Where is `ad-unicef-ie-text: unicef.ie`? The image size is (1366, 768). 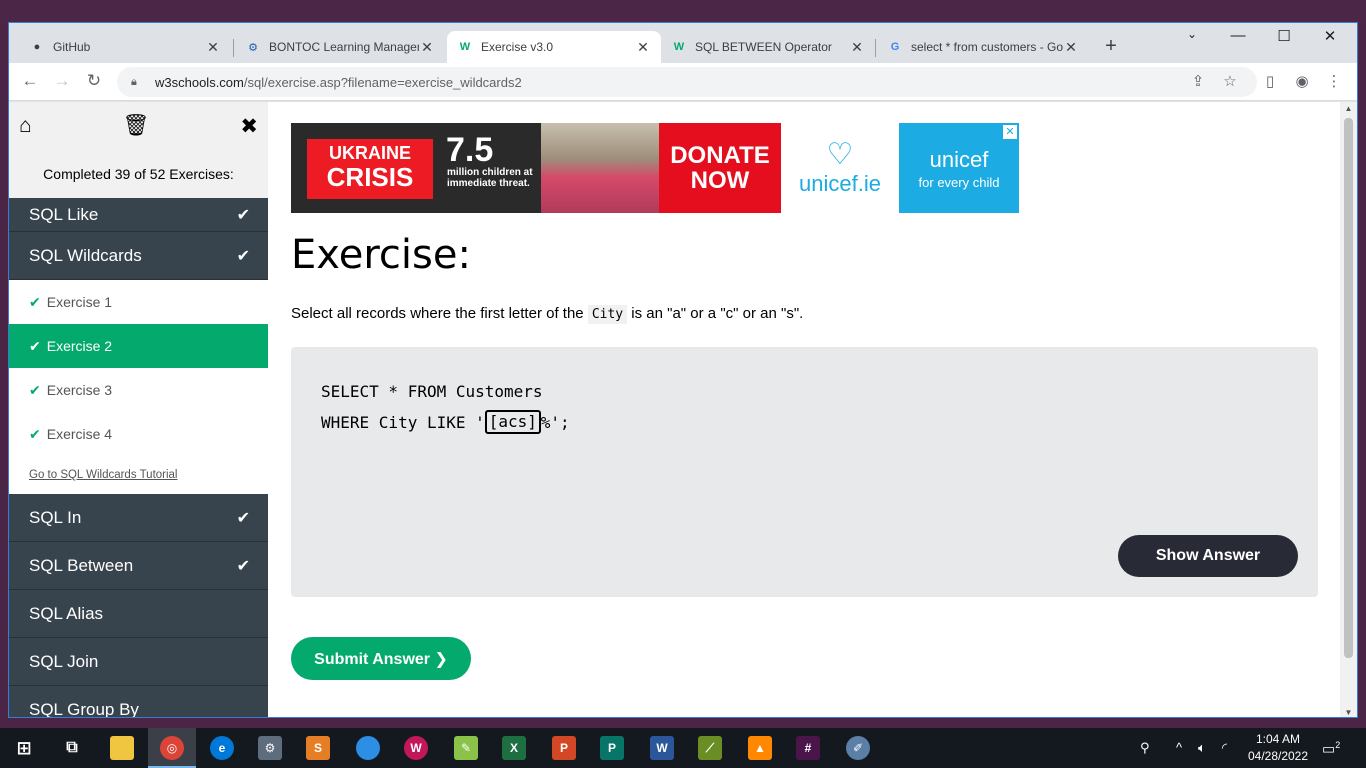
ad-unicef-ie-text: unicef.ie is located at coordinates (840, 183).